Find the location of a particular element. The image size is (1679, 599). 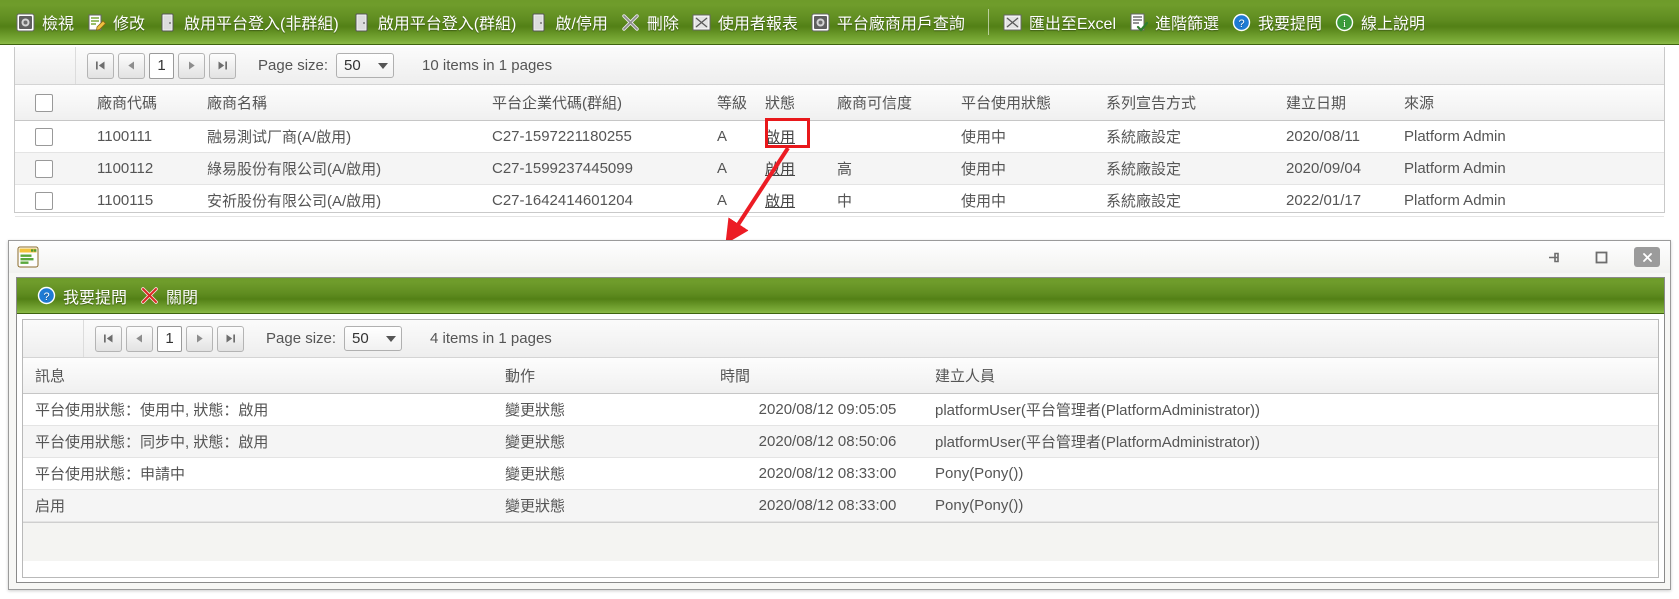

cell-vendor-name: 融易測试厂商(A/啟用) is located at coordinates (349, 136).